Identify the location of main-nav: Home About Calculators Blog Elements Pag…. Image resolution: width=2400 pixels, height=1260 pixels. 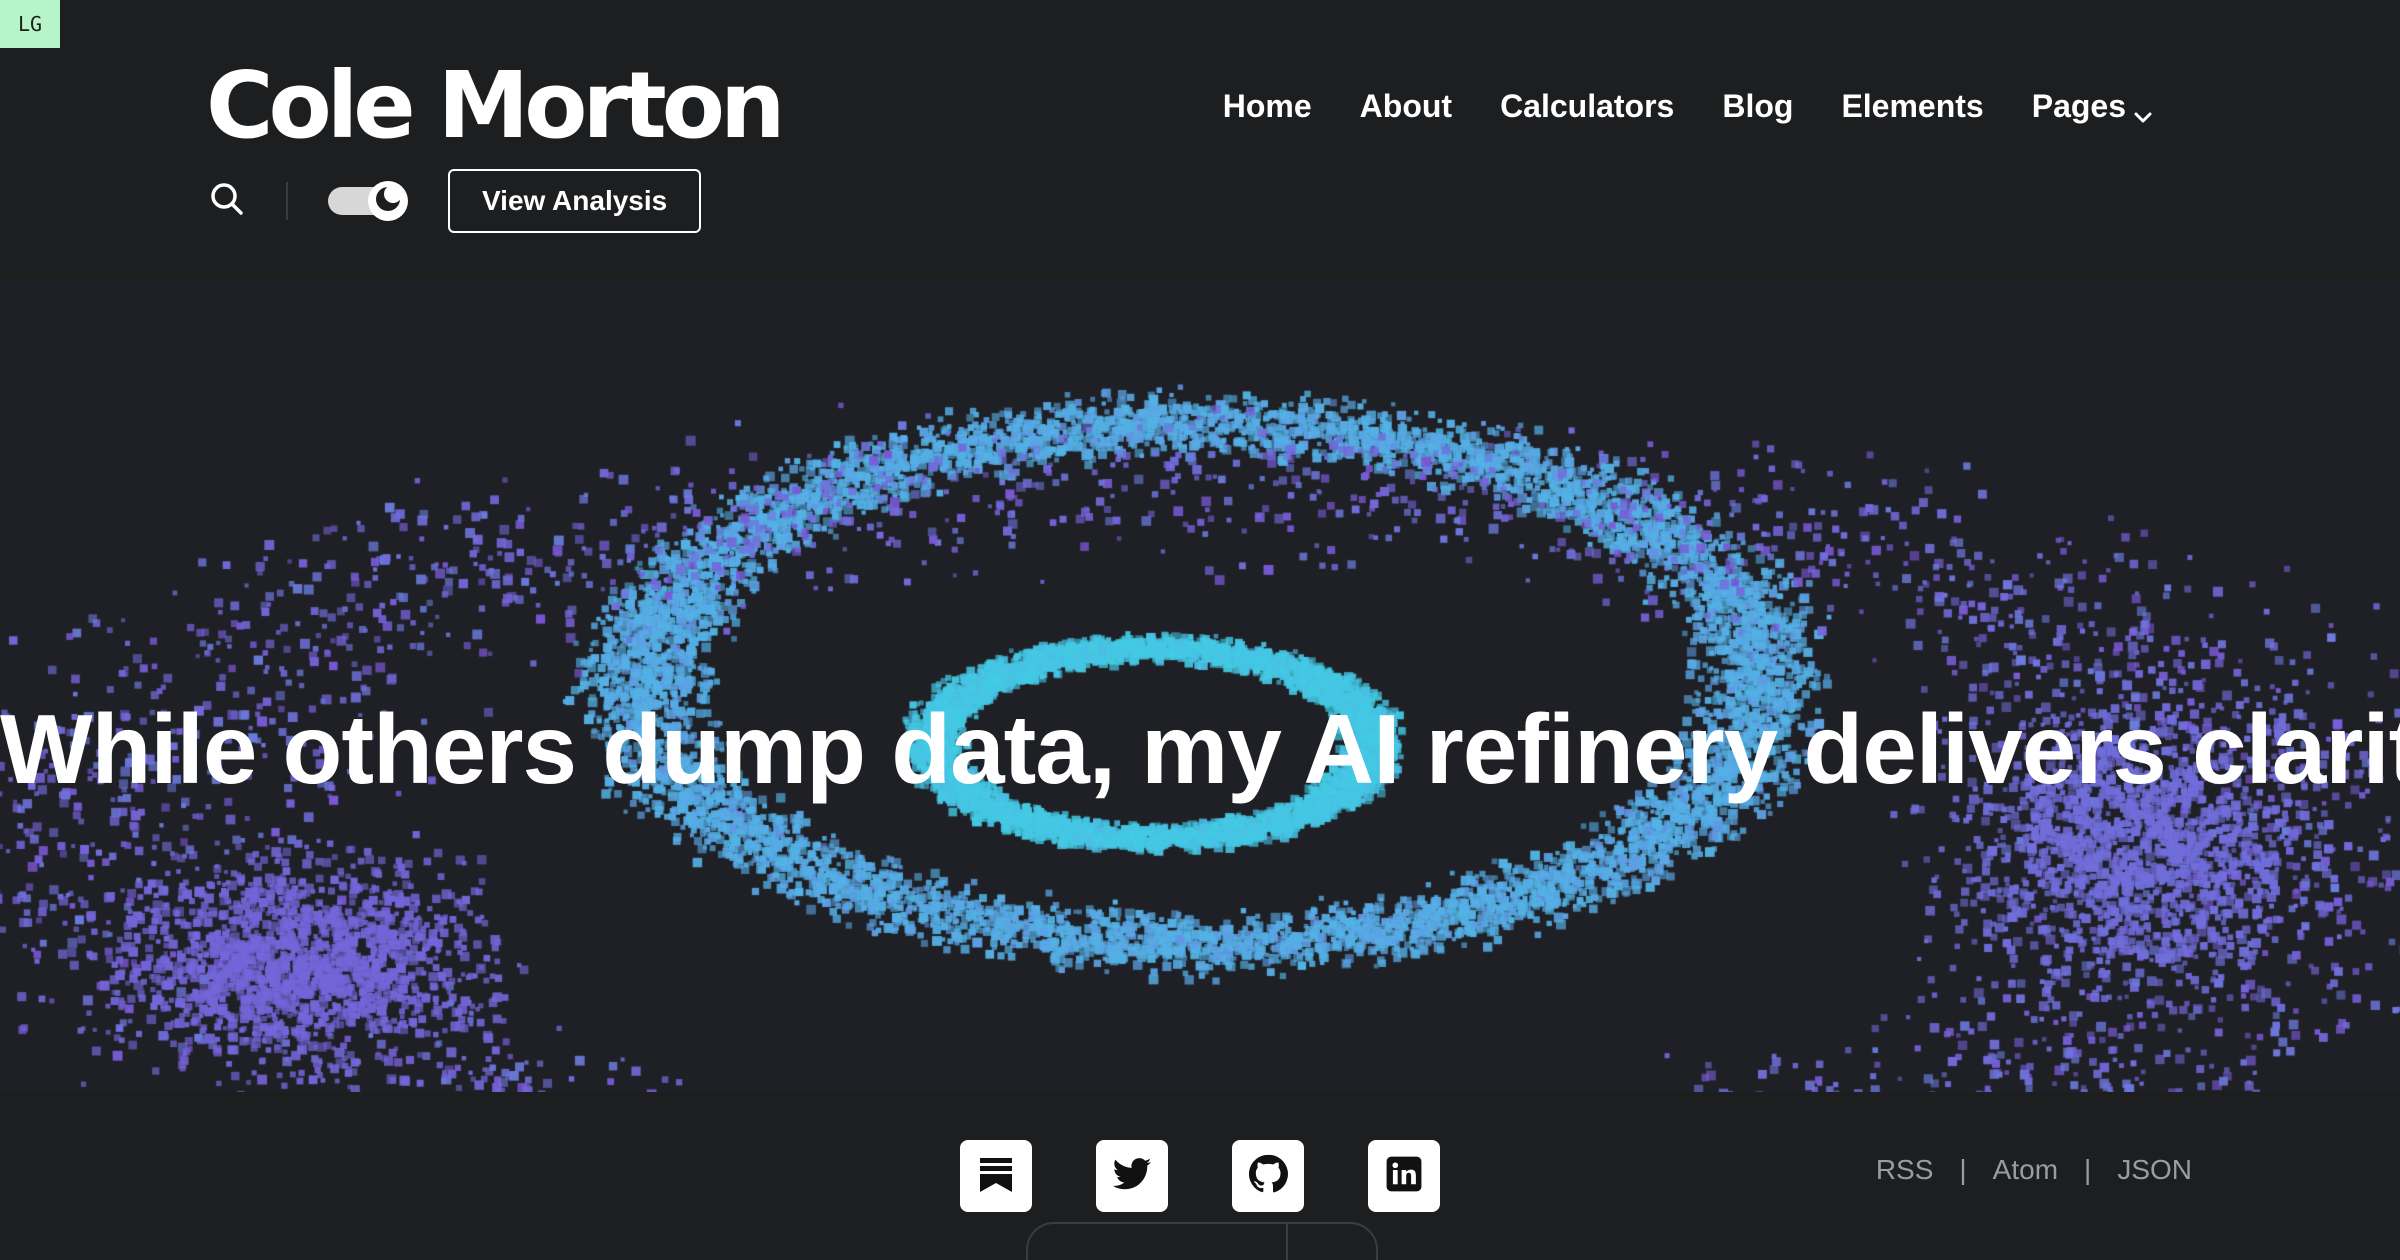
(1688, 106).